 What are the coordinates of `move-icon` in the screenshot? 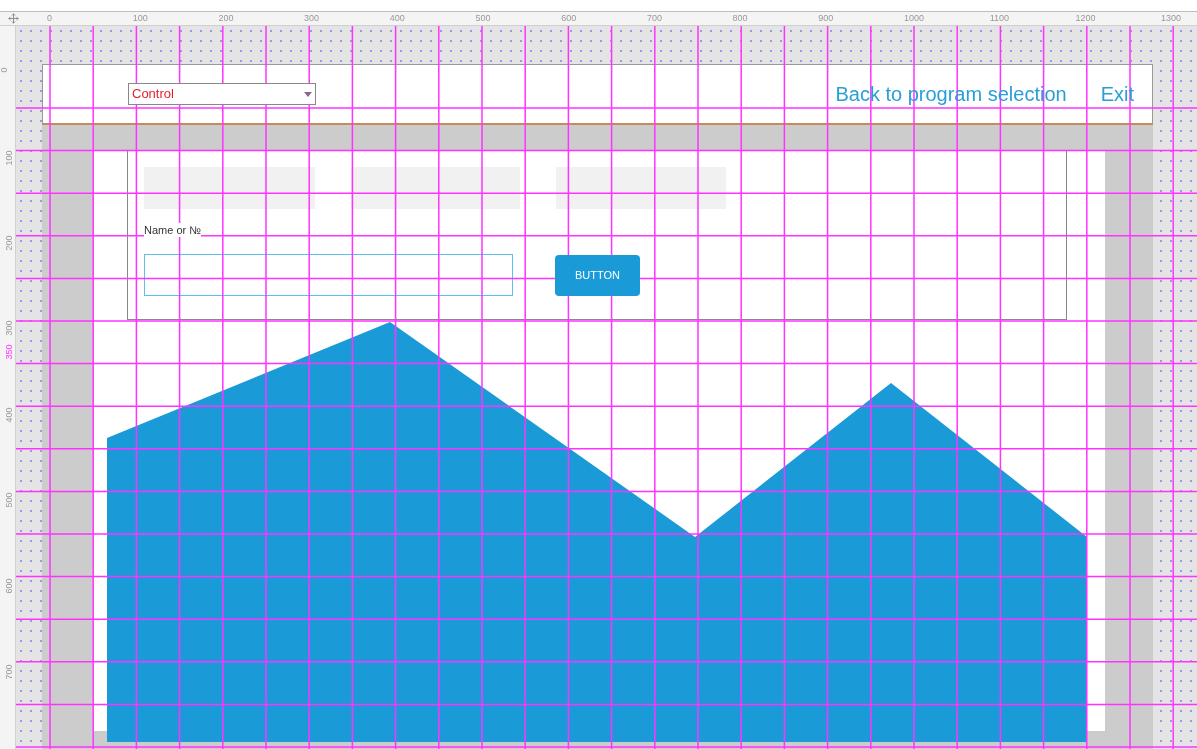 It's located at (13, 18).